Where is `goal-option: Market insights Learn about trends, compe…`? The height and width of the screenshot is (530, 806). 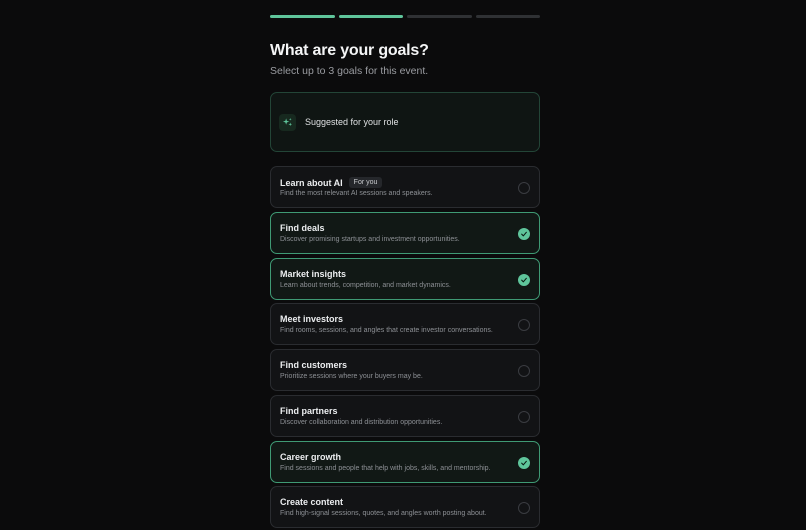
goal-option: Market insights Learn about trends, compe… is located at coordinates (405, 278).